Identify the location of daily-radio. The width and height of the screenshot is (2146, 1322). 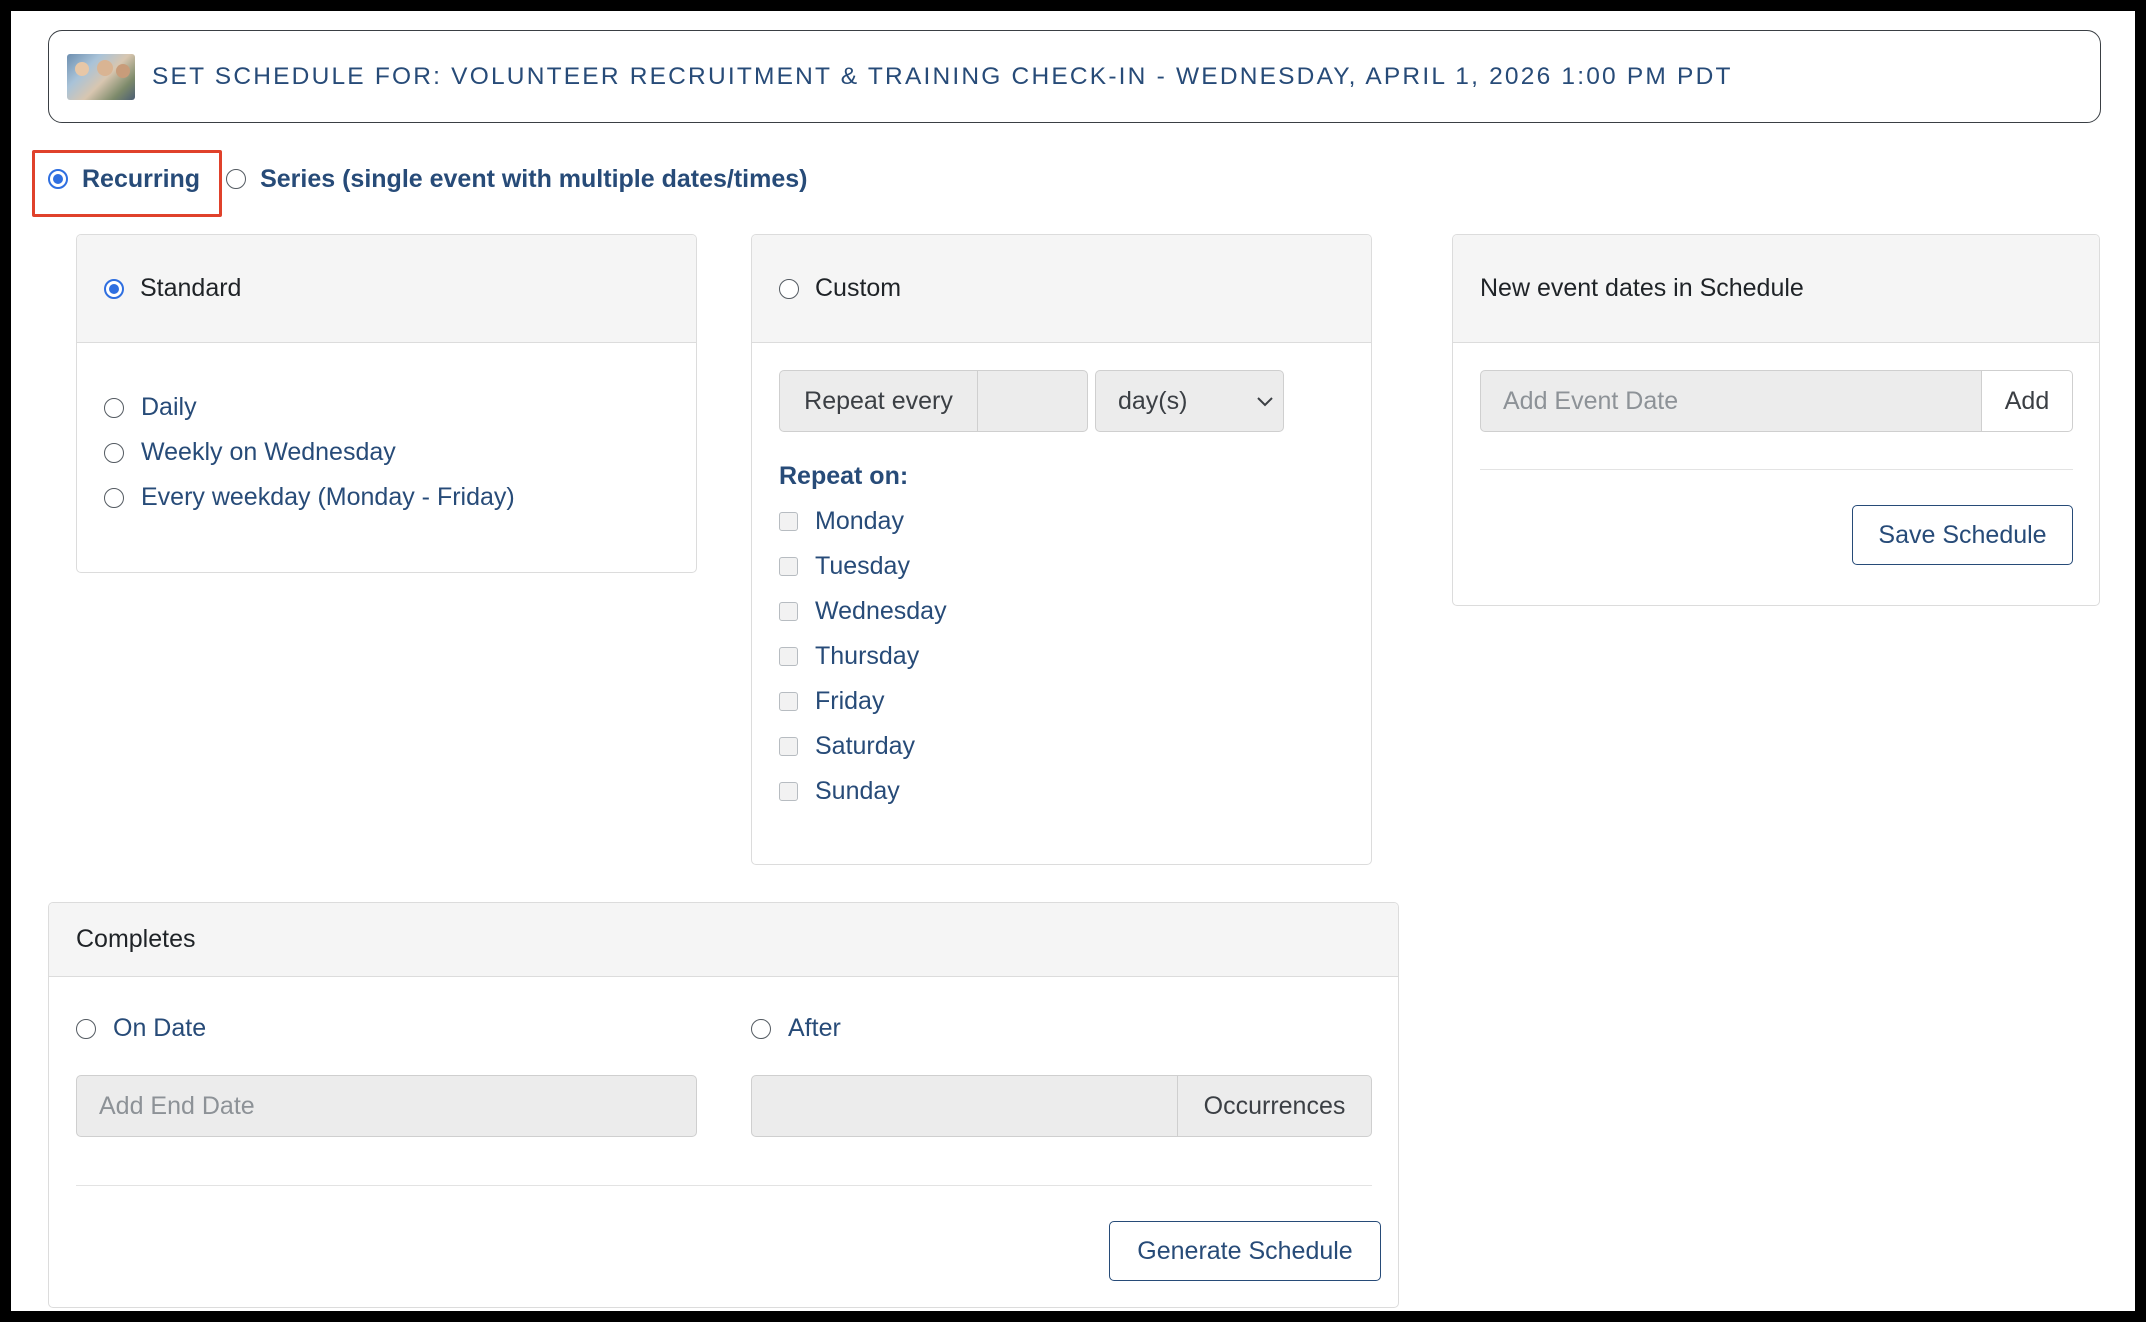
(114, 407).